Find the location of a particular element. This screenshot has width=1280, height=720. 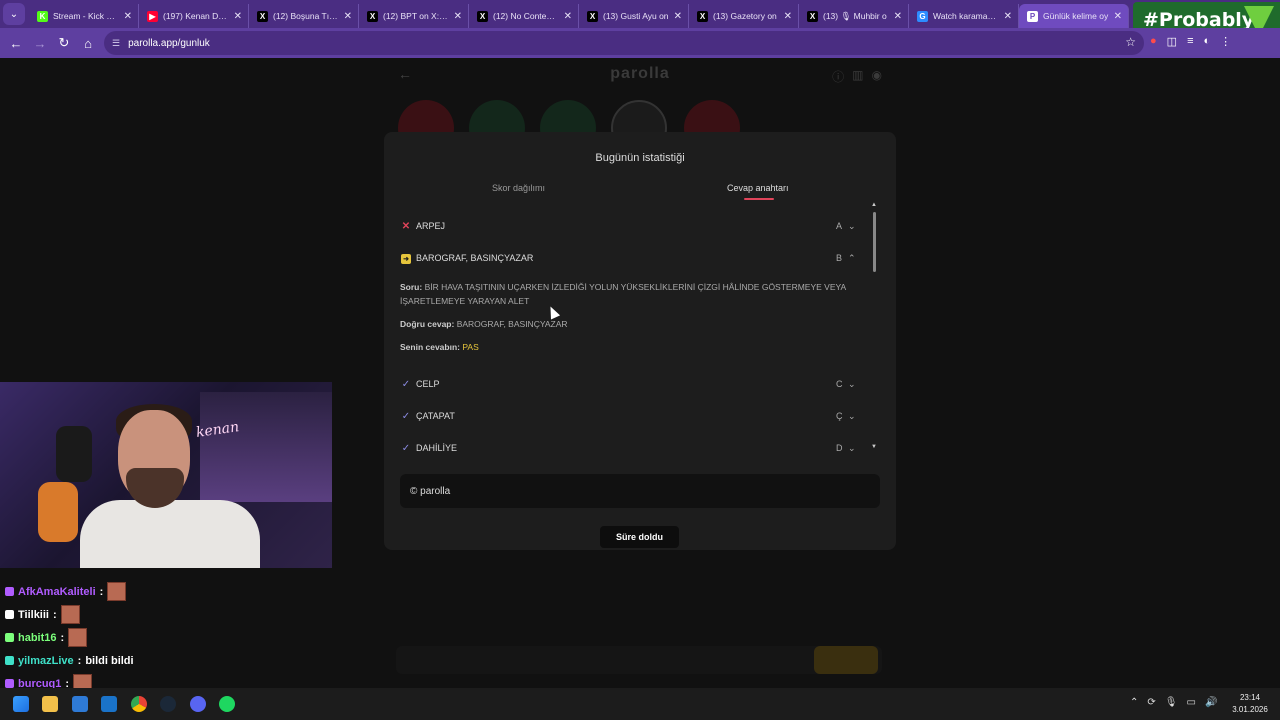

x-icon: X is located at coordinates (592, 16).